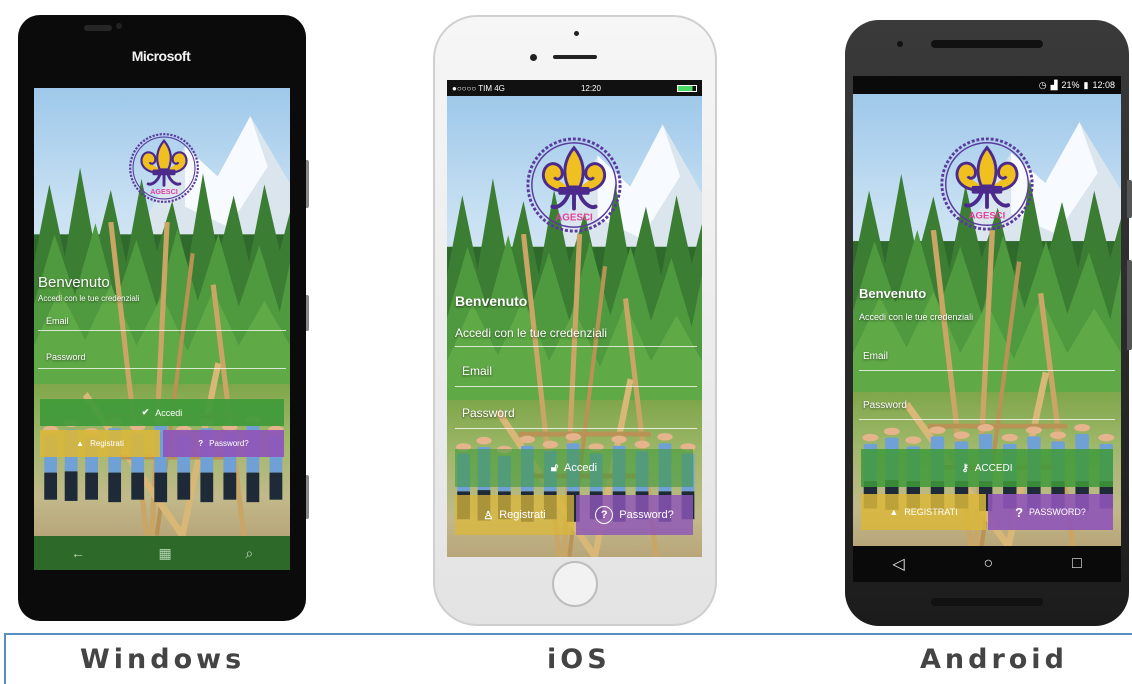  Describe the element at coordinates (1077, 564) in the screenshot. I see `recents-square-icon: □` at that location.